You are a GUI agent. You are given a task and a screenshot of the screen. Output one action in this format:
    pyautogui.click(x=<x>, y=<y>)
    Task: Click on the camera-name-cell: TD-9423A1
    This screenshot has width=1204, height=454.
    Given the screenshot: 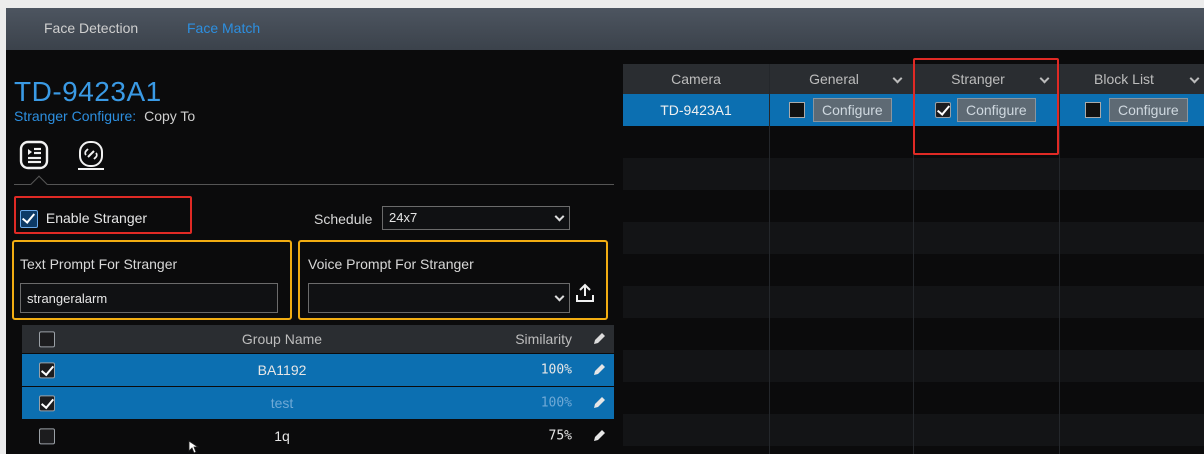 What is the action you would take?
    pyautogui.click(x=696, y=110)
    